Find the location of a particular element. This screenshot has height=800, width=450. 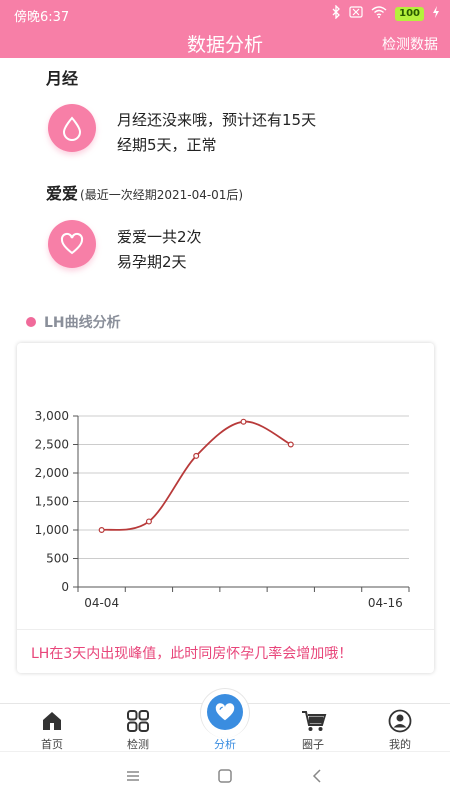

tab-analysis: 分析 is located at coordinates (225, 720).